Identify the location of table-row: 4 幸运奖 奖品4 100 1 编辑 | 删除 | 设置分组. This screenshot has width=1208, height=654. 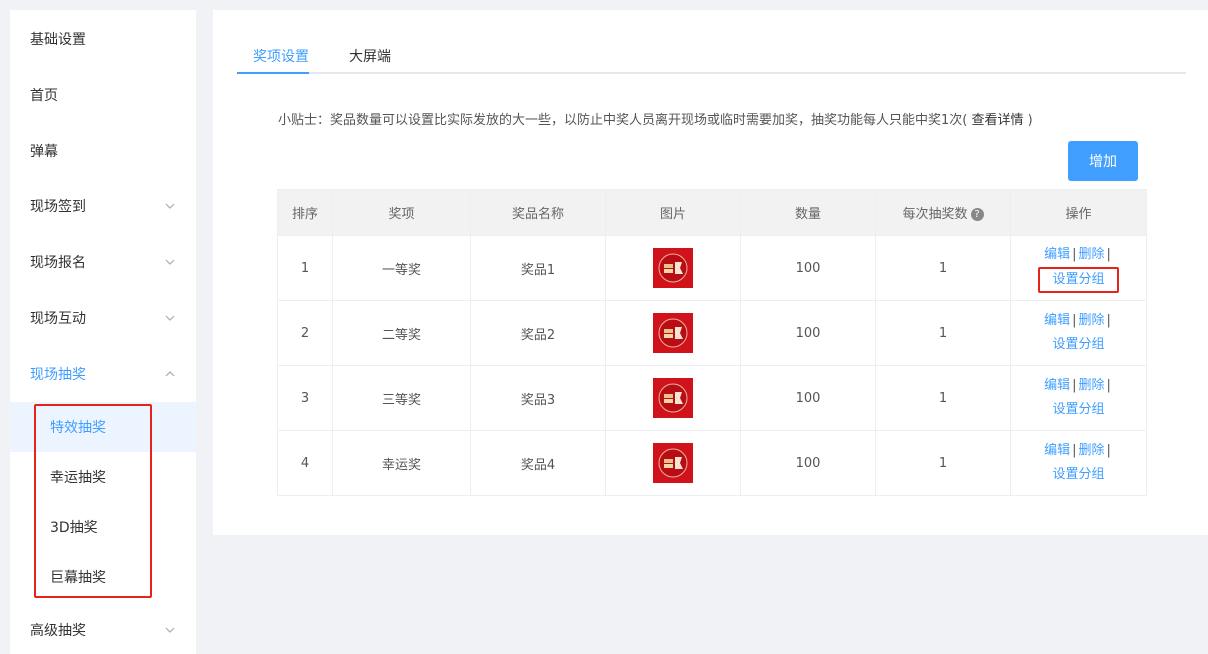
(712, 463).